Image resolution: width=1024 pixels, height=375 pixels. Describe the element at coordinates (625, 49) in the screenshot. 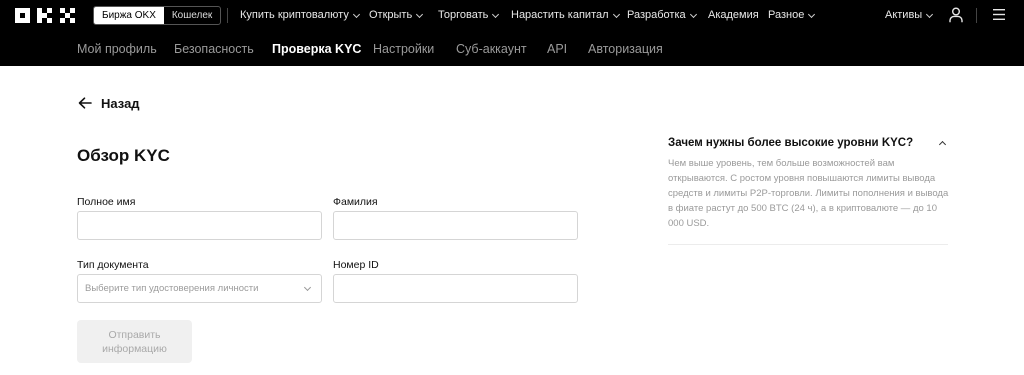

I see `subnav-authorization: Авторизация` at that location.